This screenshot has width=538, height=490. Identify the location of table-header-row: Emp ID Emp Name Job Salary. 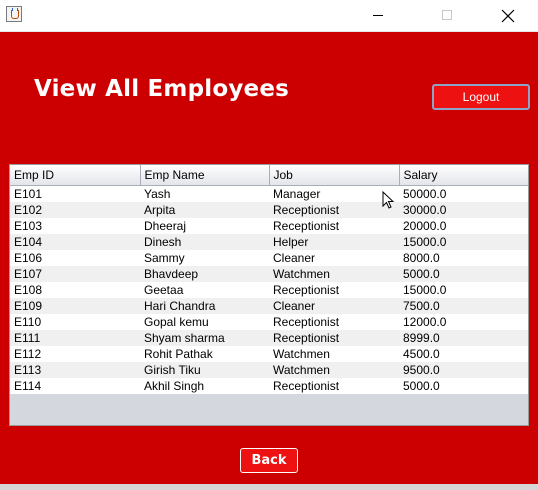
(269, 175).